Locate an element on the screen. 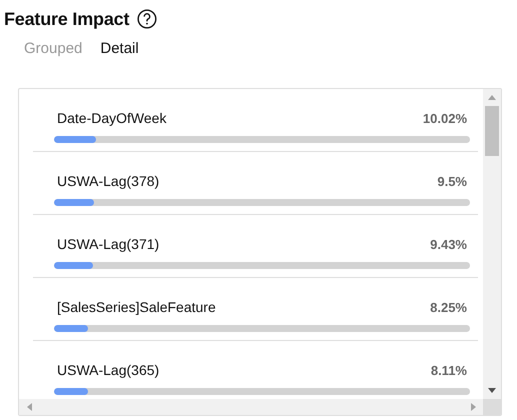  feature-name: [SalesSeries]SaleFeature is located at coordinates (136, 307).